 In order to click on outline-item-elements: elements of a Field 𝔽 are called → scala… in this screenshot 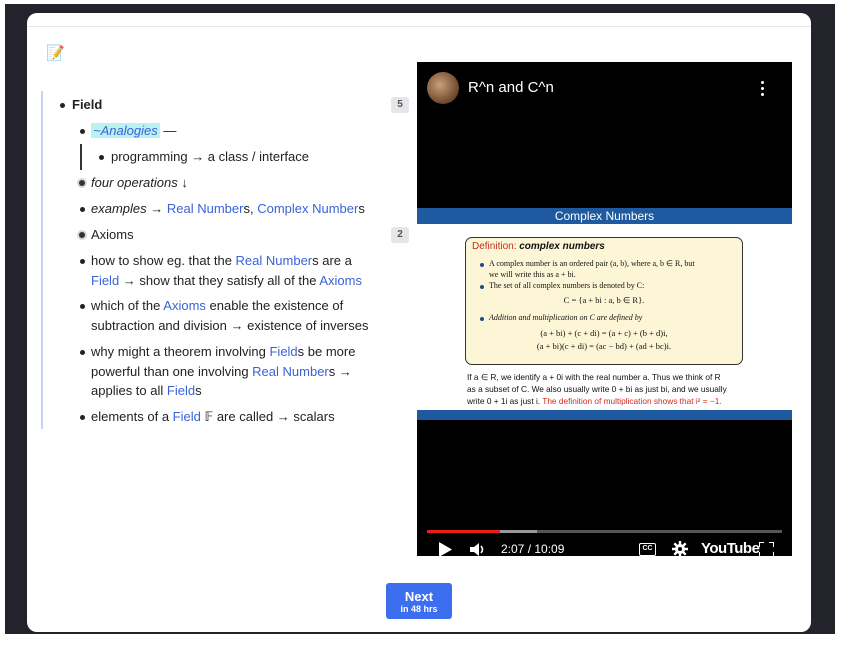, I will do `click(213, 417)`.